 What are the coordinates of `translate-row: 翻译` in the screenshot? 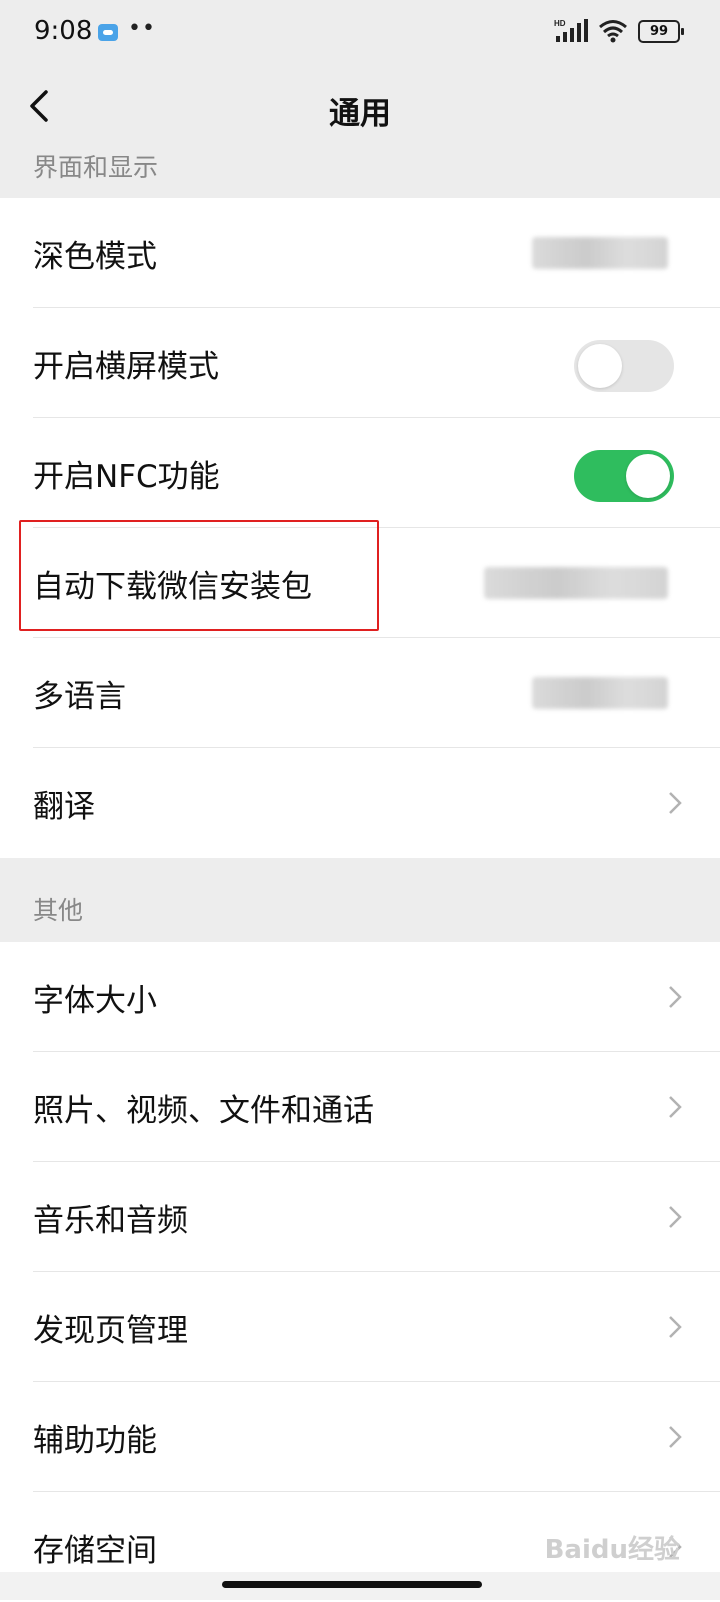 It's located at (360, 803).